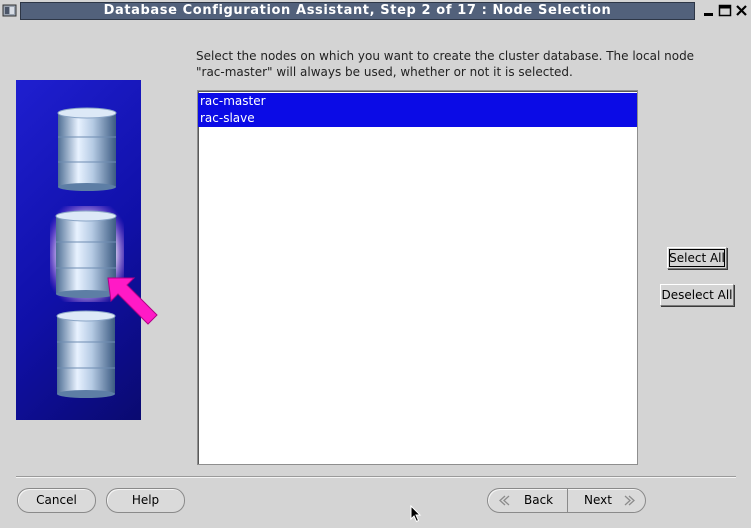 This screenshot has height=528, width=751. I want to click on maximize-icon, so click(725, 10).